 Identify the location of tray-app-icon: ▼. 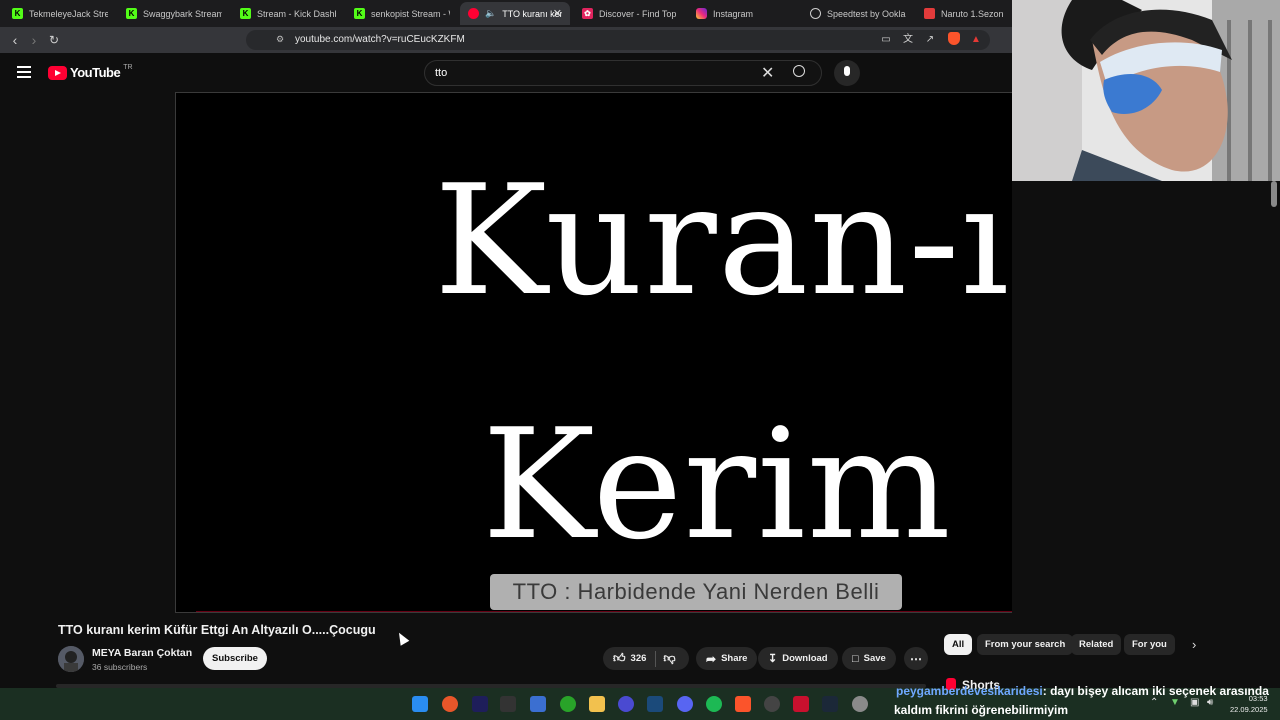
(1175, 702).